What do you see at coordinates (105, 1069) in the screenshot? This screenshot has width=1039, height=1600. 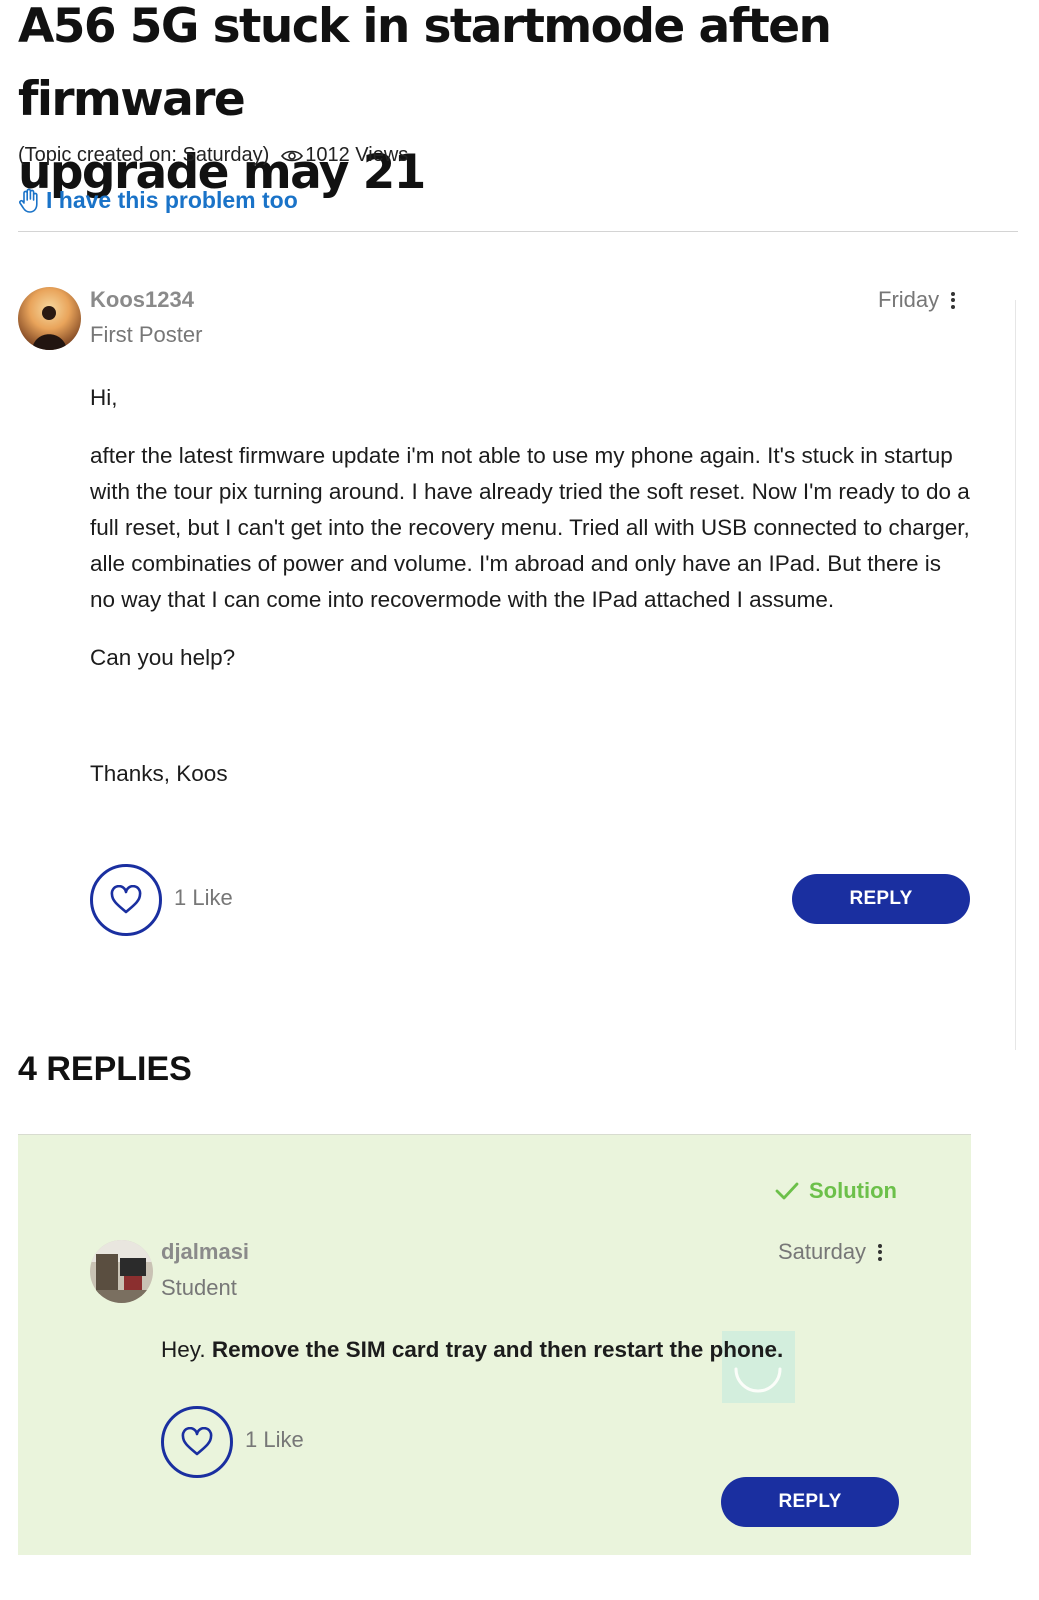 I see `replies-heading: 4 REPLIES` at bounding box center [105, 1069].